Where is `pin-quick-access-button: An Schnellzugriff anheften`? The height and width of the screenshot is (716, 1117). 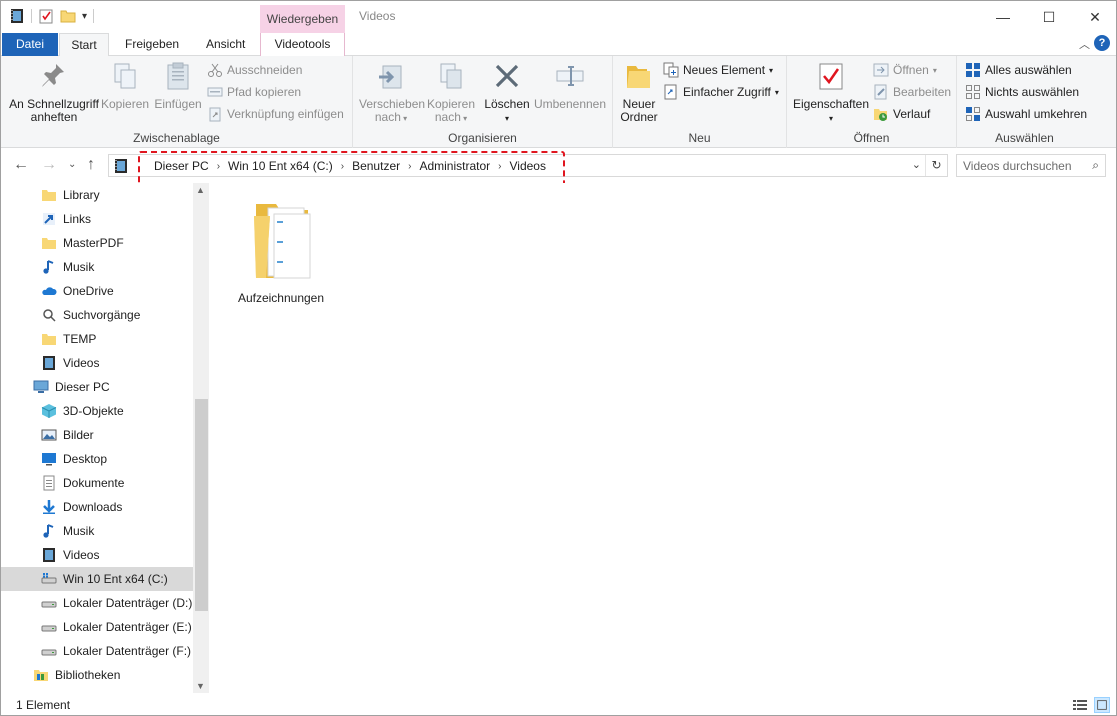 pin-quick-access-button: An Schnellzugriff anheften is located at coordinates (54, 92).